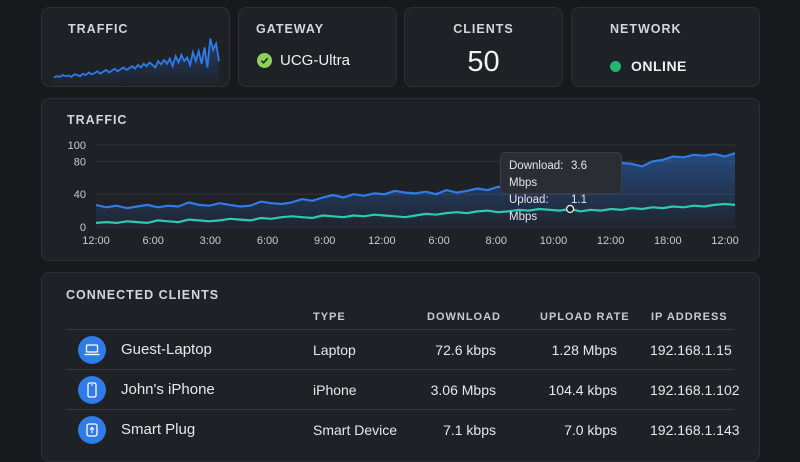 The image size is (800, 462). What do you see at coordinates (469, 430) in the screenshot?
I see `client-download: 7.1 kbps` at bounding box center [469, 430].